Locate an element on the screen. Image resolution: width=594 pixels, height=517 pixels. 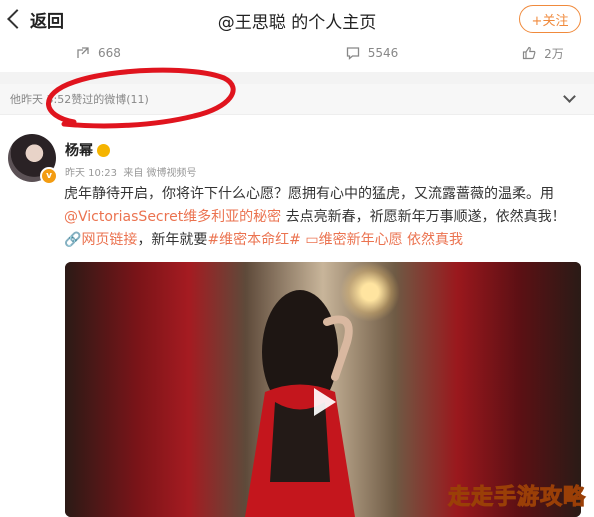
author-name-row: 杨幂 is located at coordinates (87, 150).